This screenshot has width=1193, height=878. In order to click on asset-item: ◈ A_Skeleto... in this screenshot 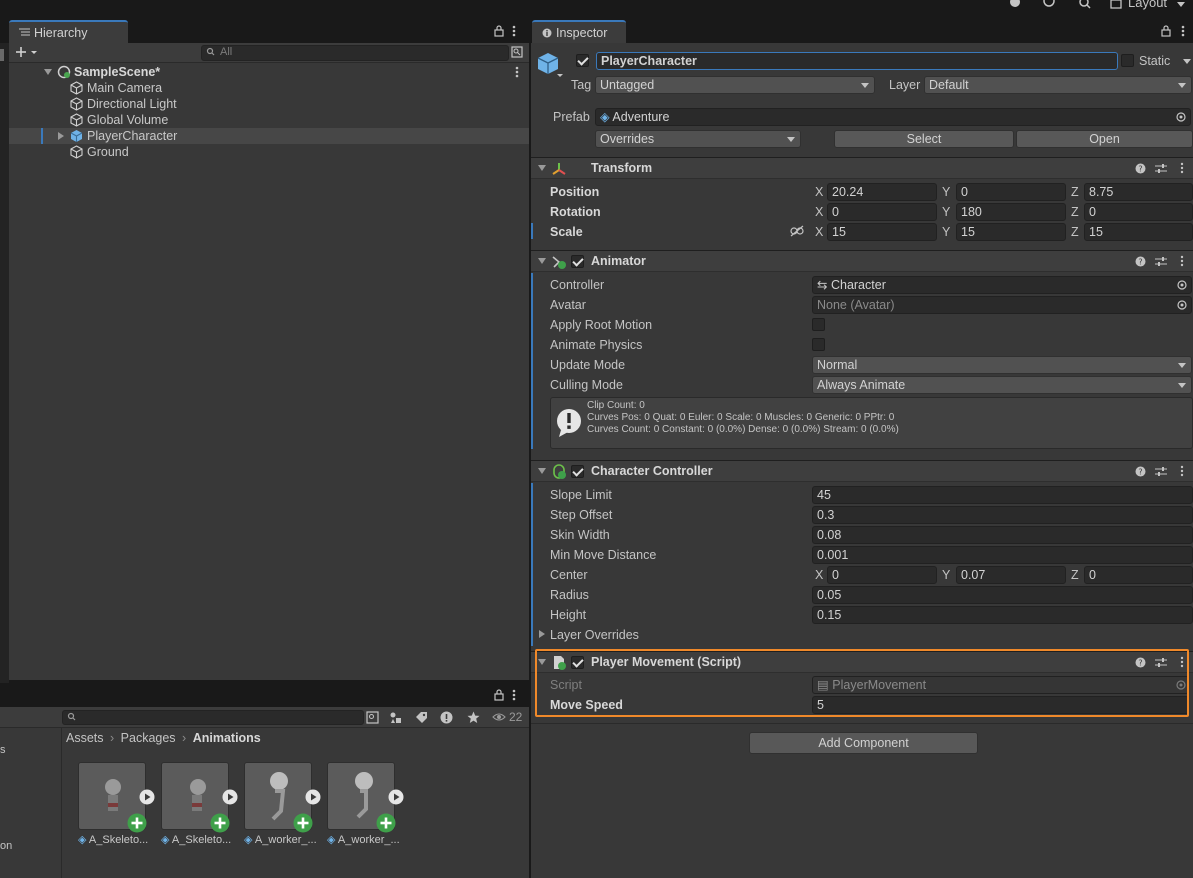, I will do `click(199, 804)`.